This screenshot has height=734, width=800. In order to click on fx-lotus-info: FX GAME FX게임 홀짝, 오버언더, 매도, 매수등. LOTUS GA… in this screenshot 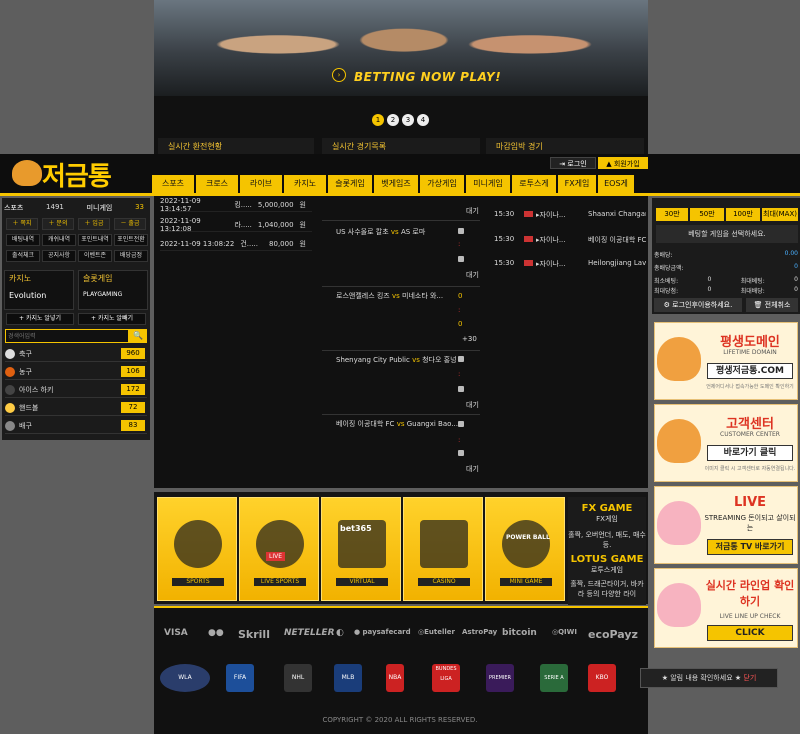, I will do `click(607, 551)`.